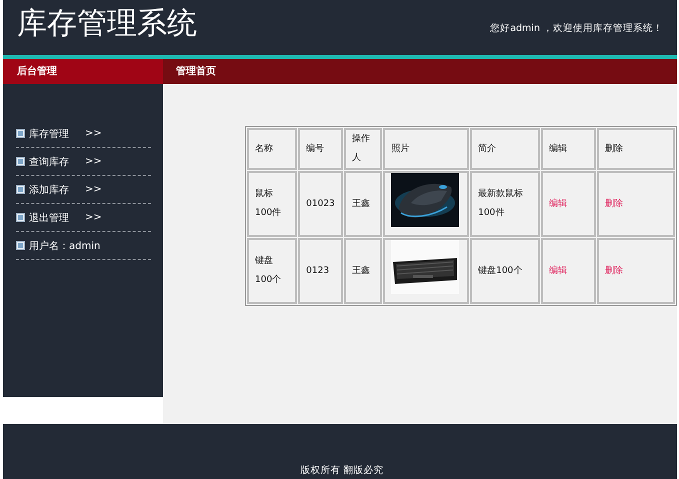 The height and width of the screenshot is (479, 679). Describe the element at coordinates (420, 71) in the screenshot. I see `page-title: 管理首页` at that location.